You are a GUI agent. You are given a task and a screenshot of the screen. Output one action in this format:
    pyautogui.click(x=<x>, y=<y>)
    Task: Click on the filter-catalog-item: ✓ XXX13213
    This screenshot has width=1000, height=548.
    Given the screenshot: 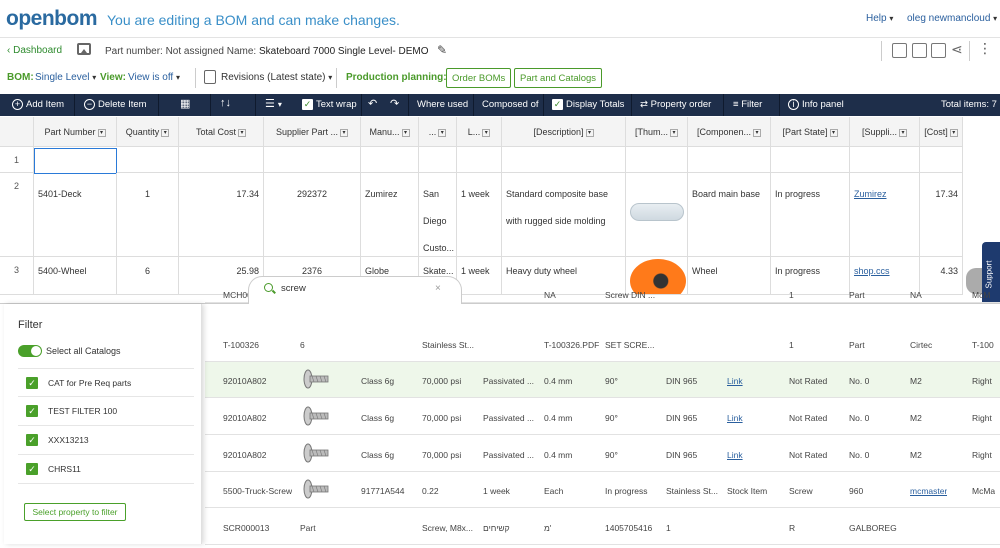 What is the action you would take?
    pyautogui.click(x=106, y=440)
    